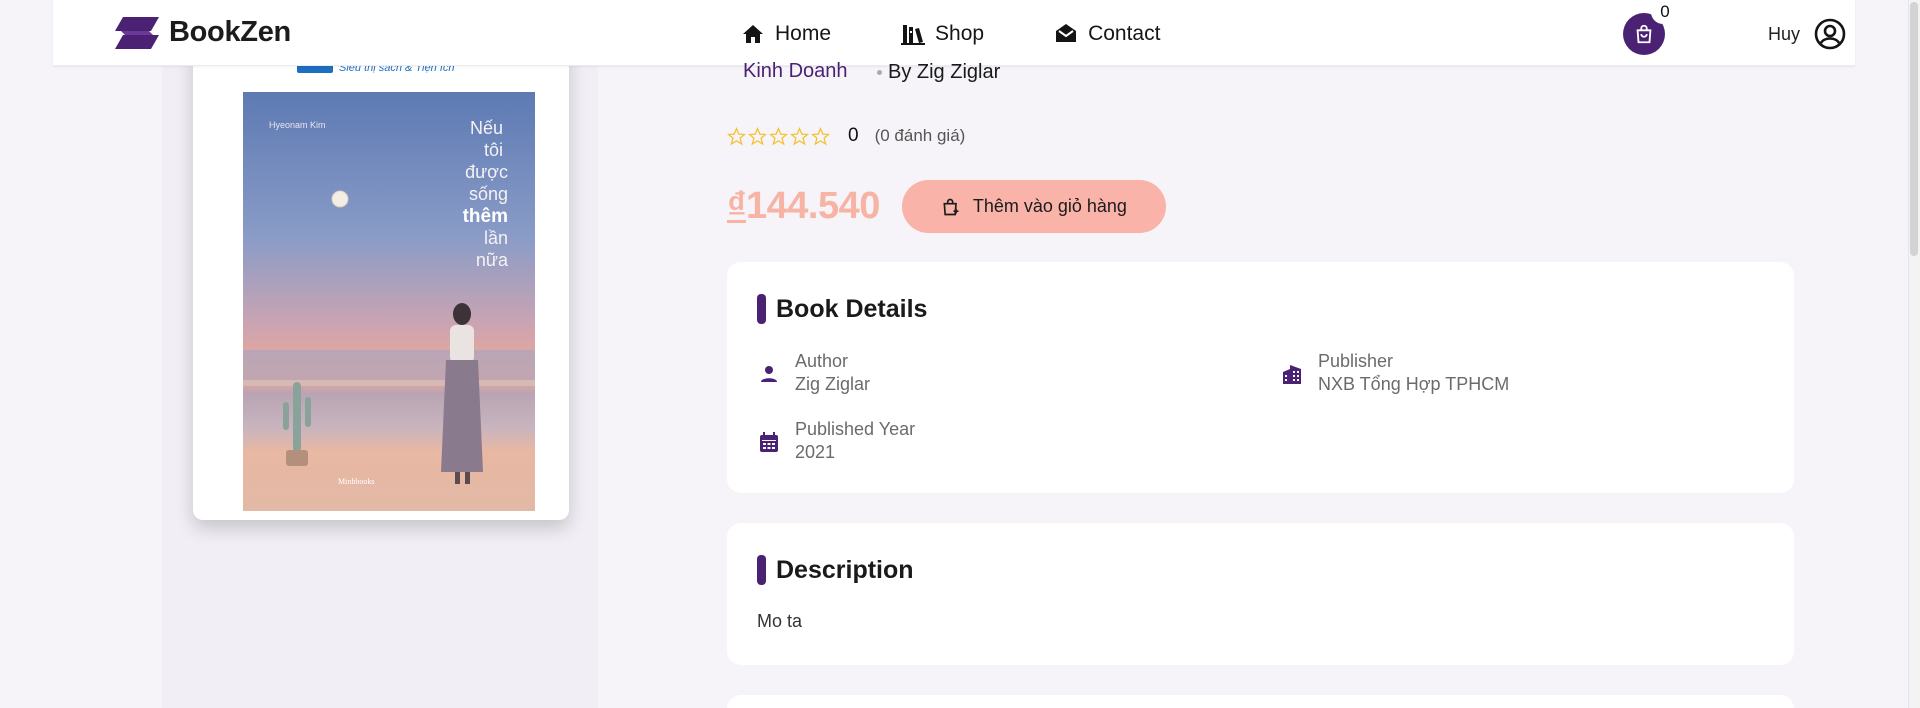 The height and width of the screenshot is (708, 1920). I want to click on nav-shop: Shop, so click(942, 34).